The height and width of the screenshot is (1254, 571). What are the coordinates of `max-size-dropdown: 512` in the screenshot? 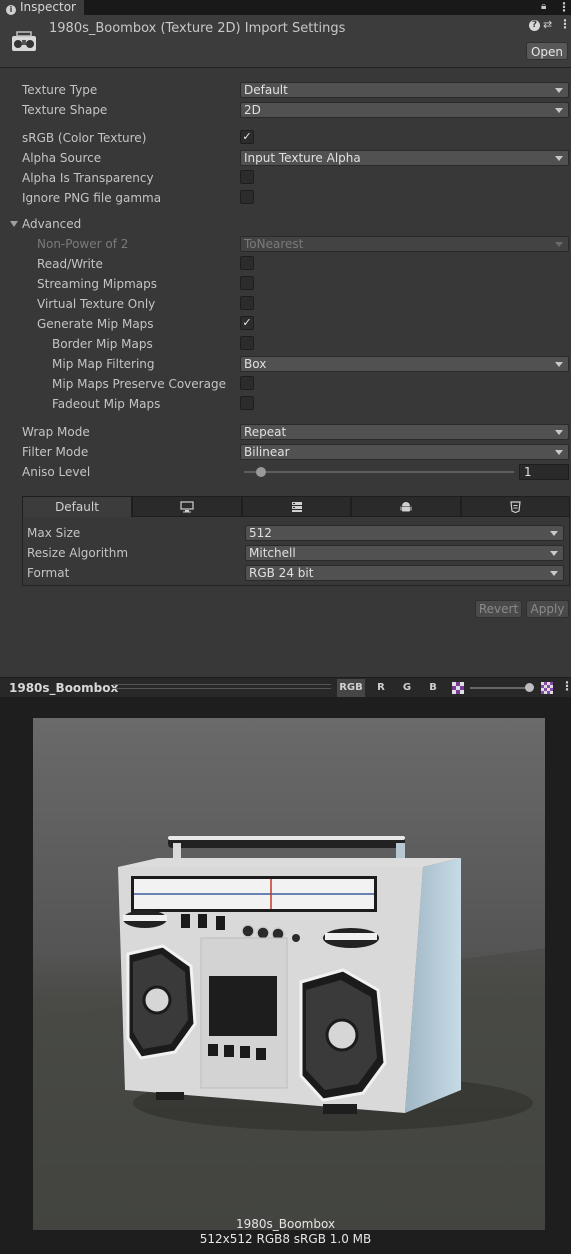 It's located at (404, 533).